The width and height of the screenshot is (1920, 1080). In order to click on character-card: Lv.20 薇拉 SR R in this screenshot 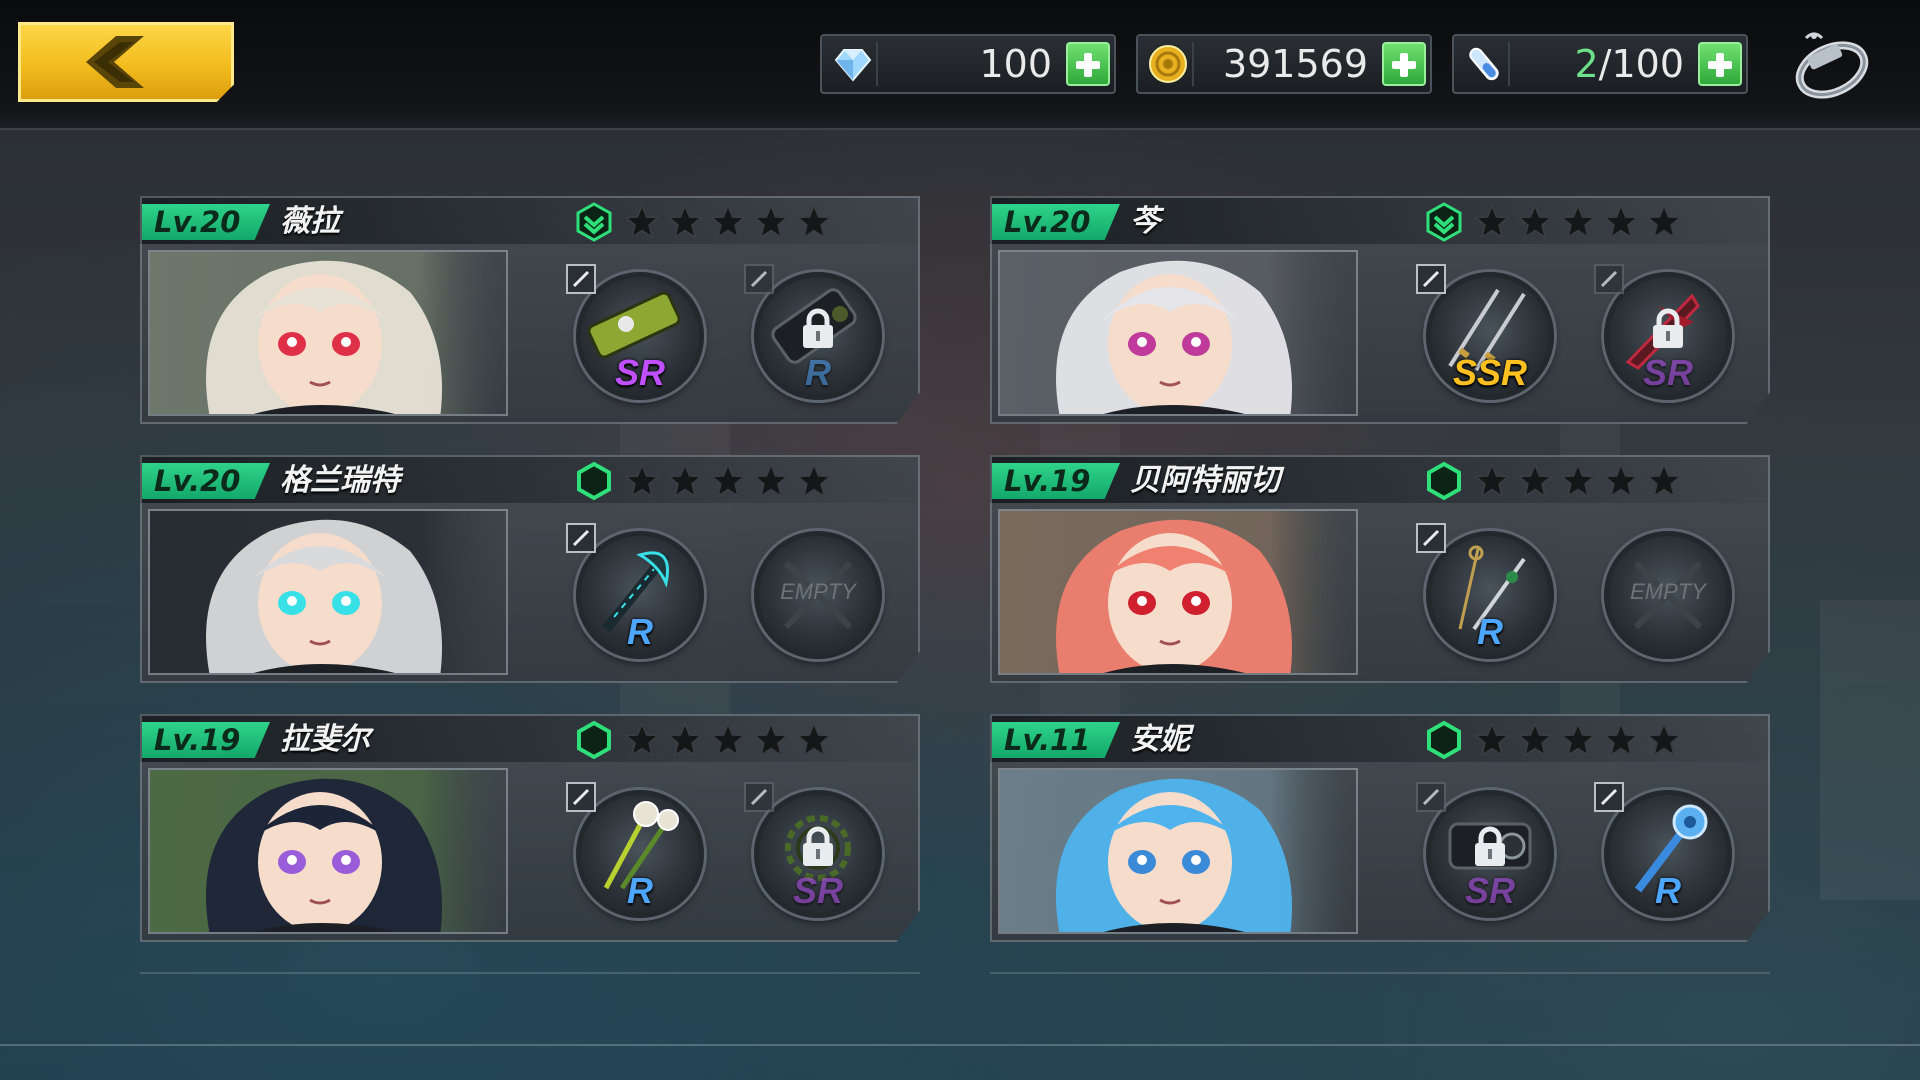, I will do `click(530, 310)`.